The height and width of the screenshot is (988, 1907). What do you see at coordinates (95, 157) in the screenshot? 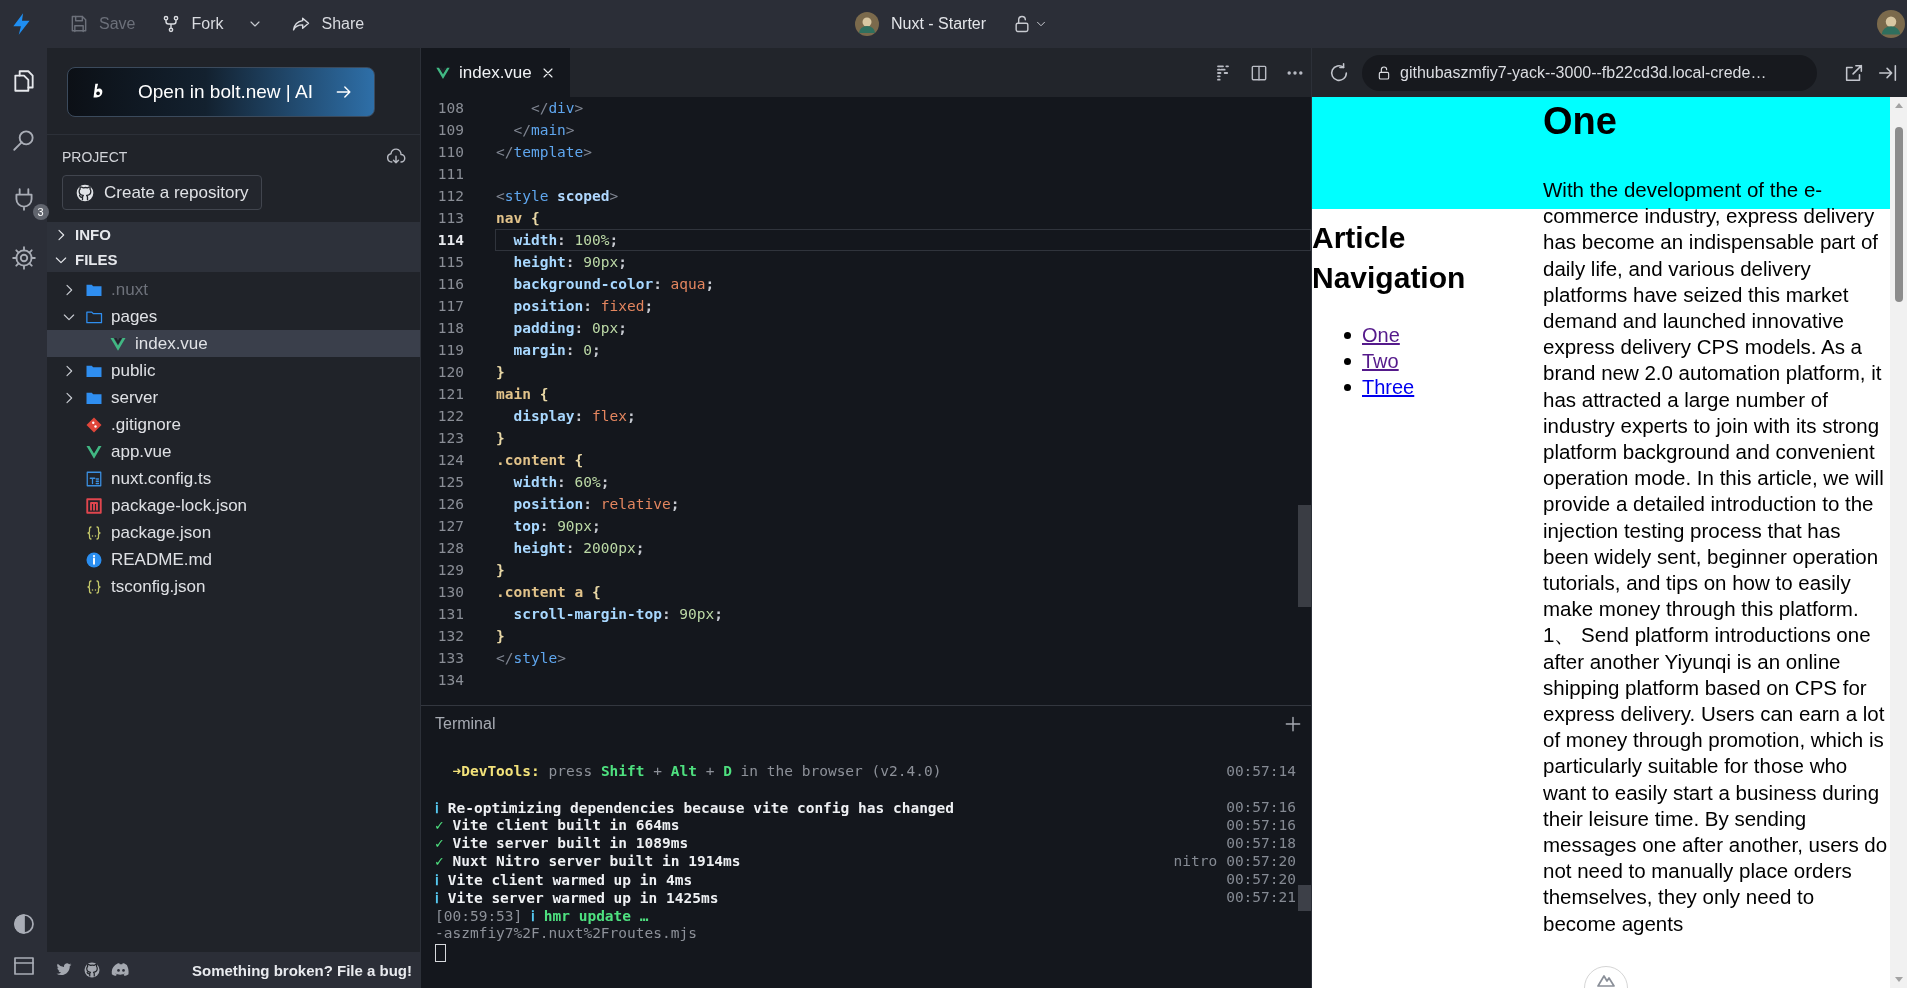
I see `section-label: PROJECT` at bounding box center [95, 157].